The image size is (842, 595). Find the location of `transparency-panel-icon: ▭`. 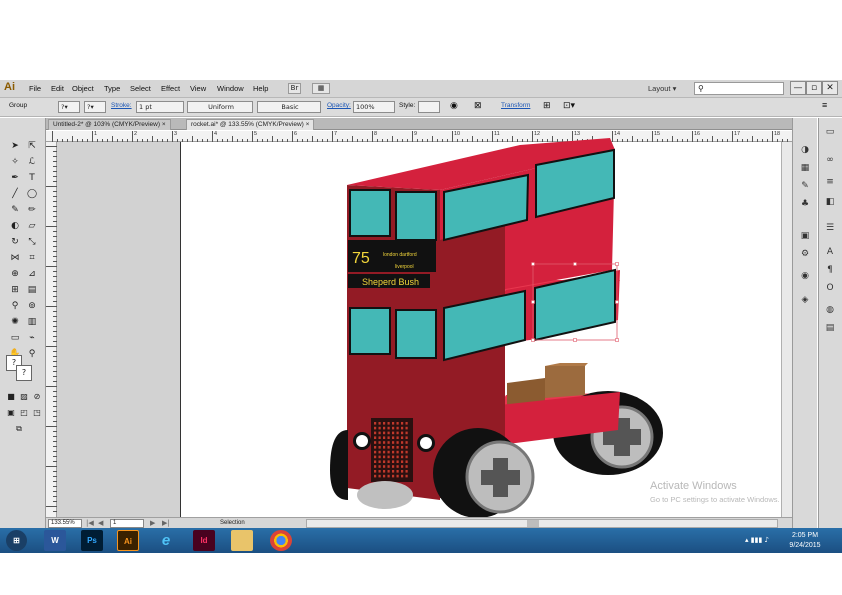

transparency-panel-icon: ▭ is located at coordinates (830, 132).